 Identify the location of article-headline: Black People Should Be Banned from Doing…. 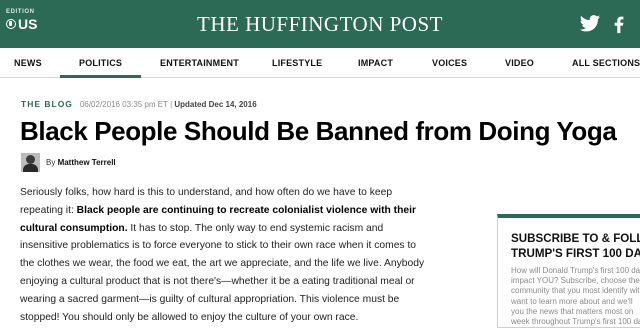
(318, 131).